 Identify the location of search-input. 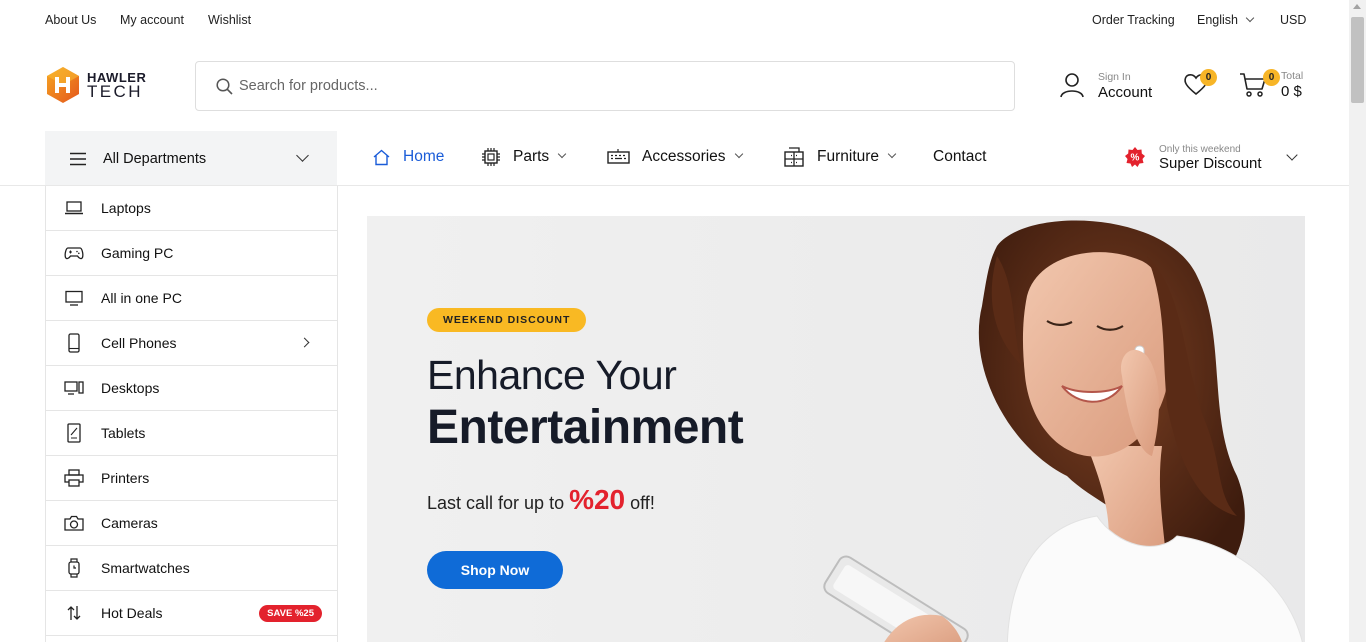
(589, 86).